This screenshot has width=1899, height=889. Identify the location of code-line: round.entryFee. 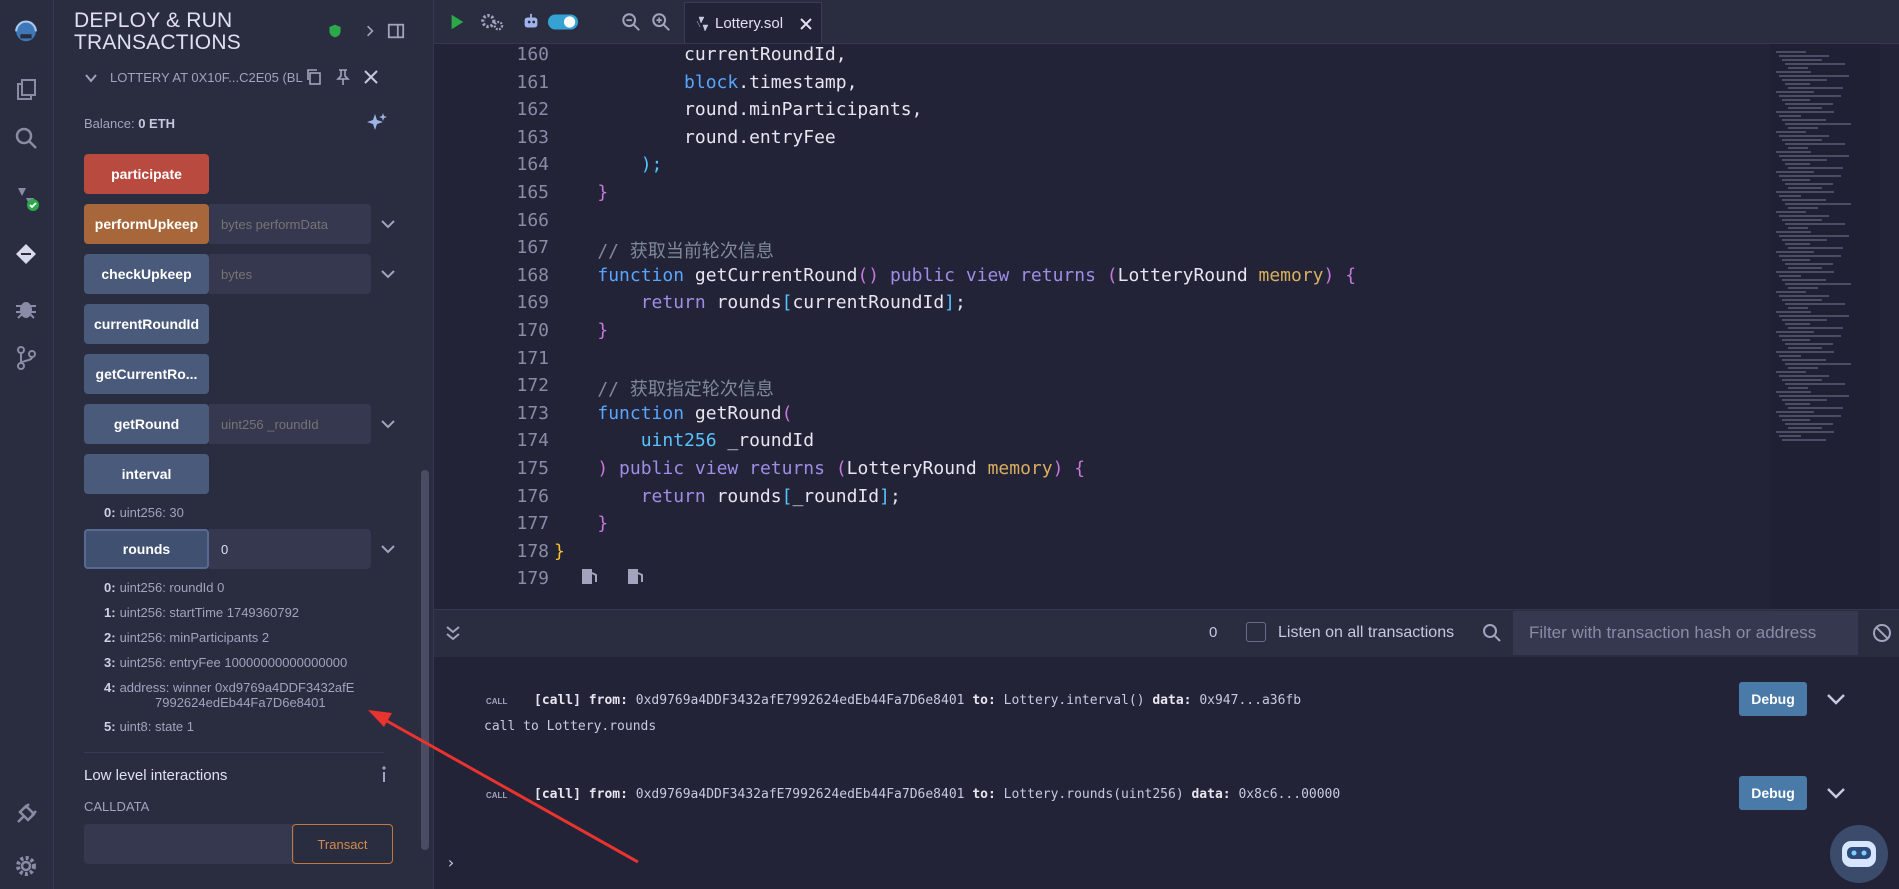
(695, 137).